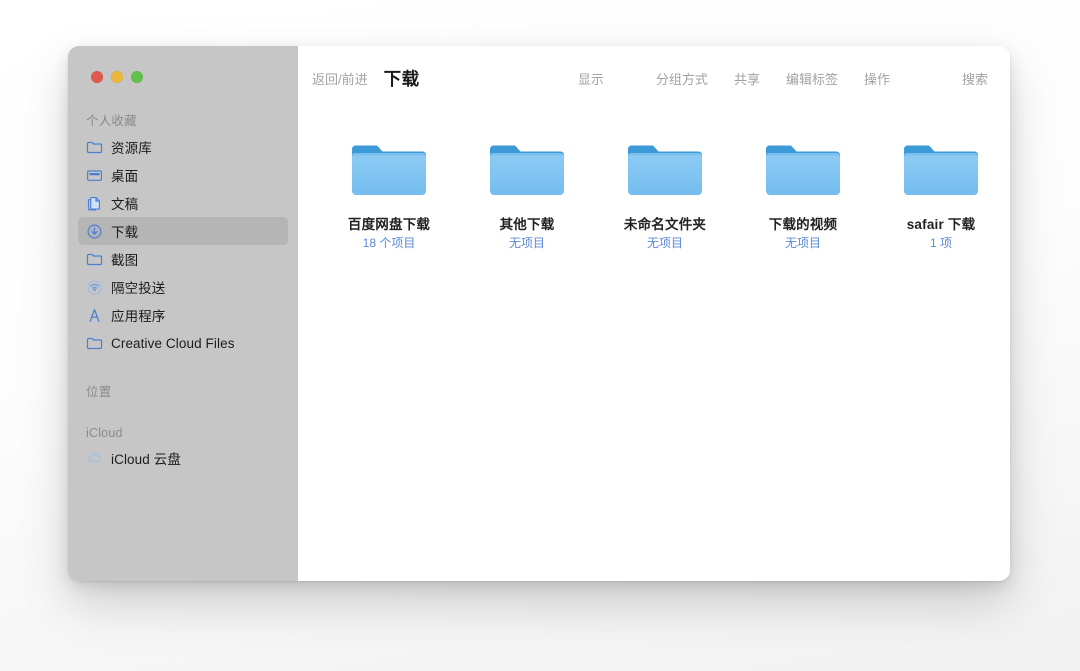 The image size is (1080, 671). Describe the element at coordinates (173, 343) in the screenshot. I see `sidebar-item-label: Creative Cloud Files` at that location.